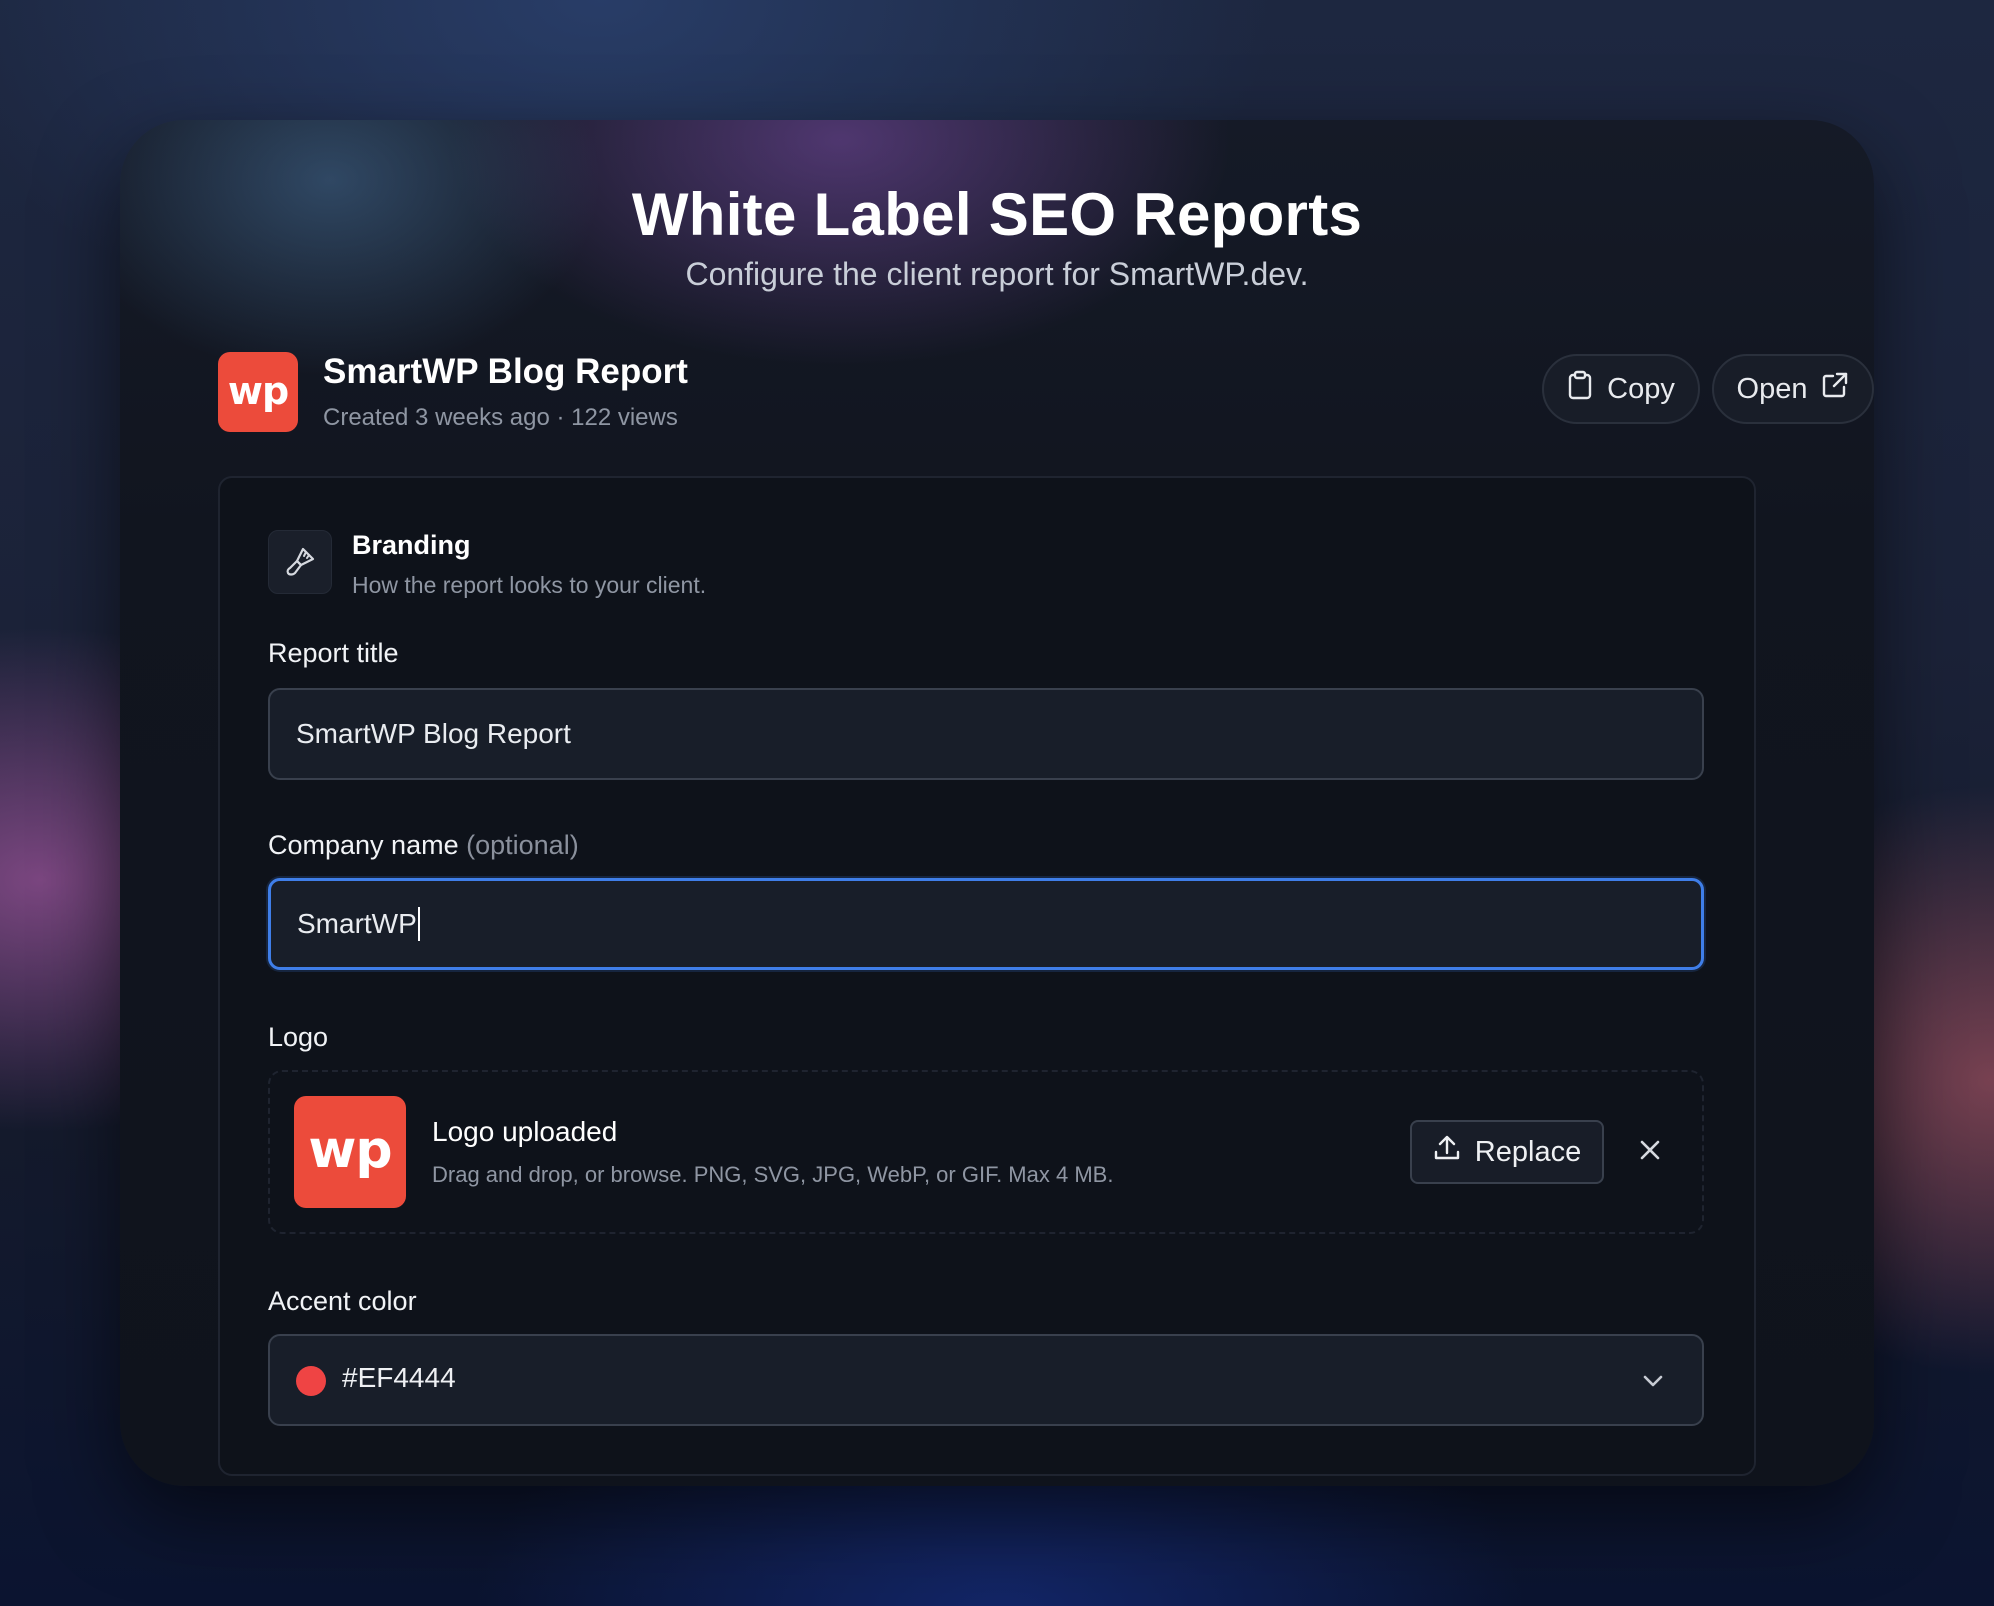 This screenshot has width=1994, height=1606. I want to click on replace-logo-button: Replace, so click(1507, 1152).